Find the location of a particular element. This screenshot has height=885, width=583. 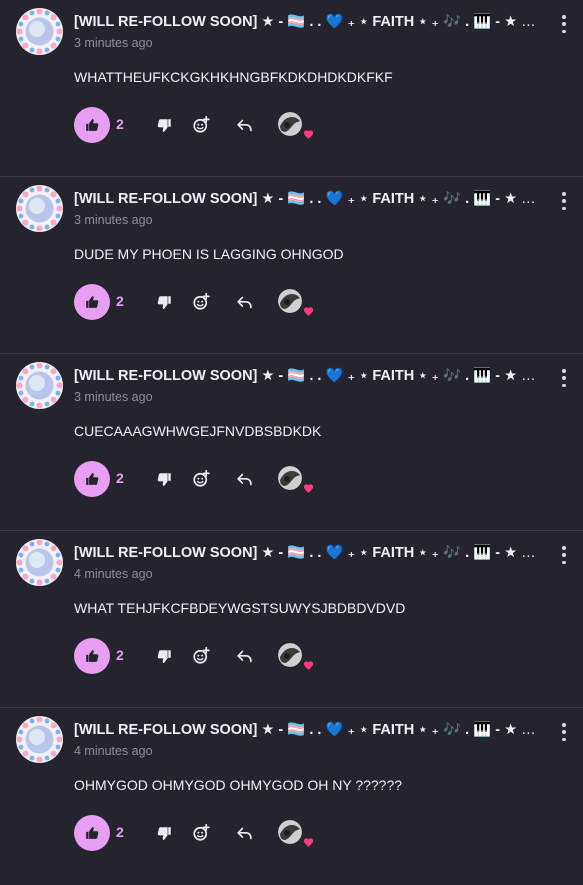

comment-text: DUDE MY PHOEN IS LAGGING OHNGOD is located at coordinates (209, 254).